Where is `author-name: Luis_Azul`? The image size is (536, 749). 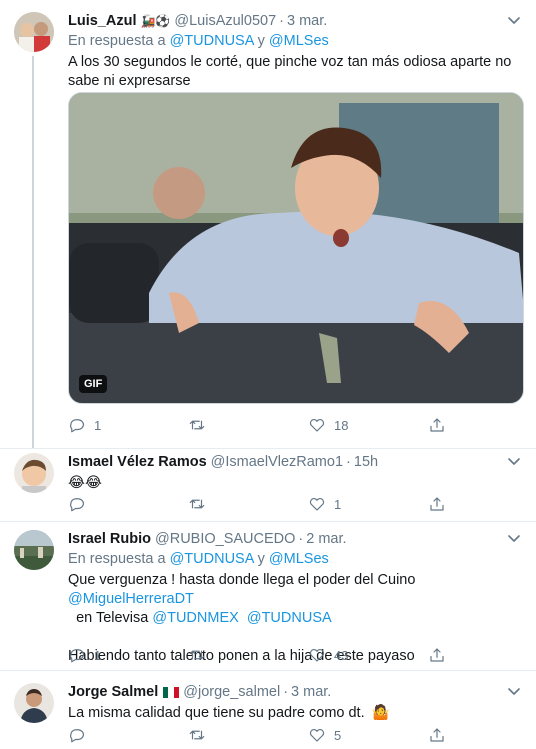 author-name: Luis_Azul is located at coordinates (102, 21).